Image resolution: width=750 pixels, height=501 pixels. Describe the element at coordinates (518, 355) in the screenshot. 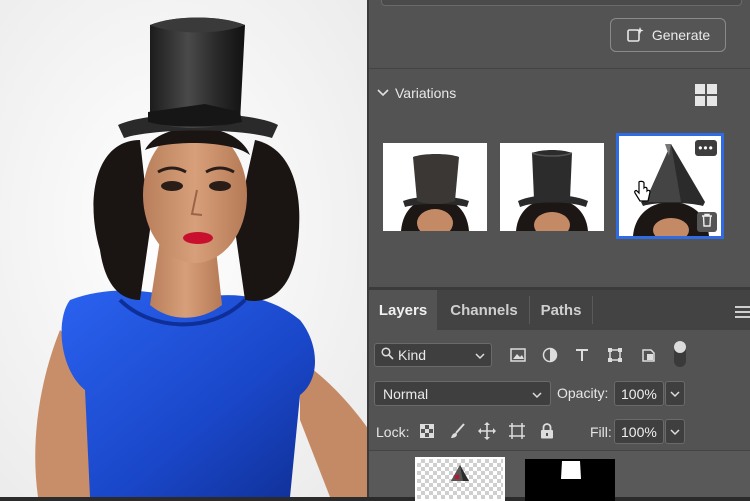

I see `pixel-layer-filter-icon` at that location.